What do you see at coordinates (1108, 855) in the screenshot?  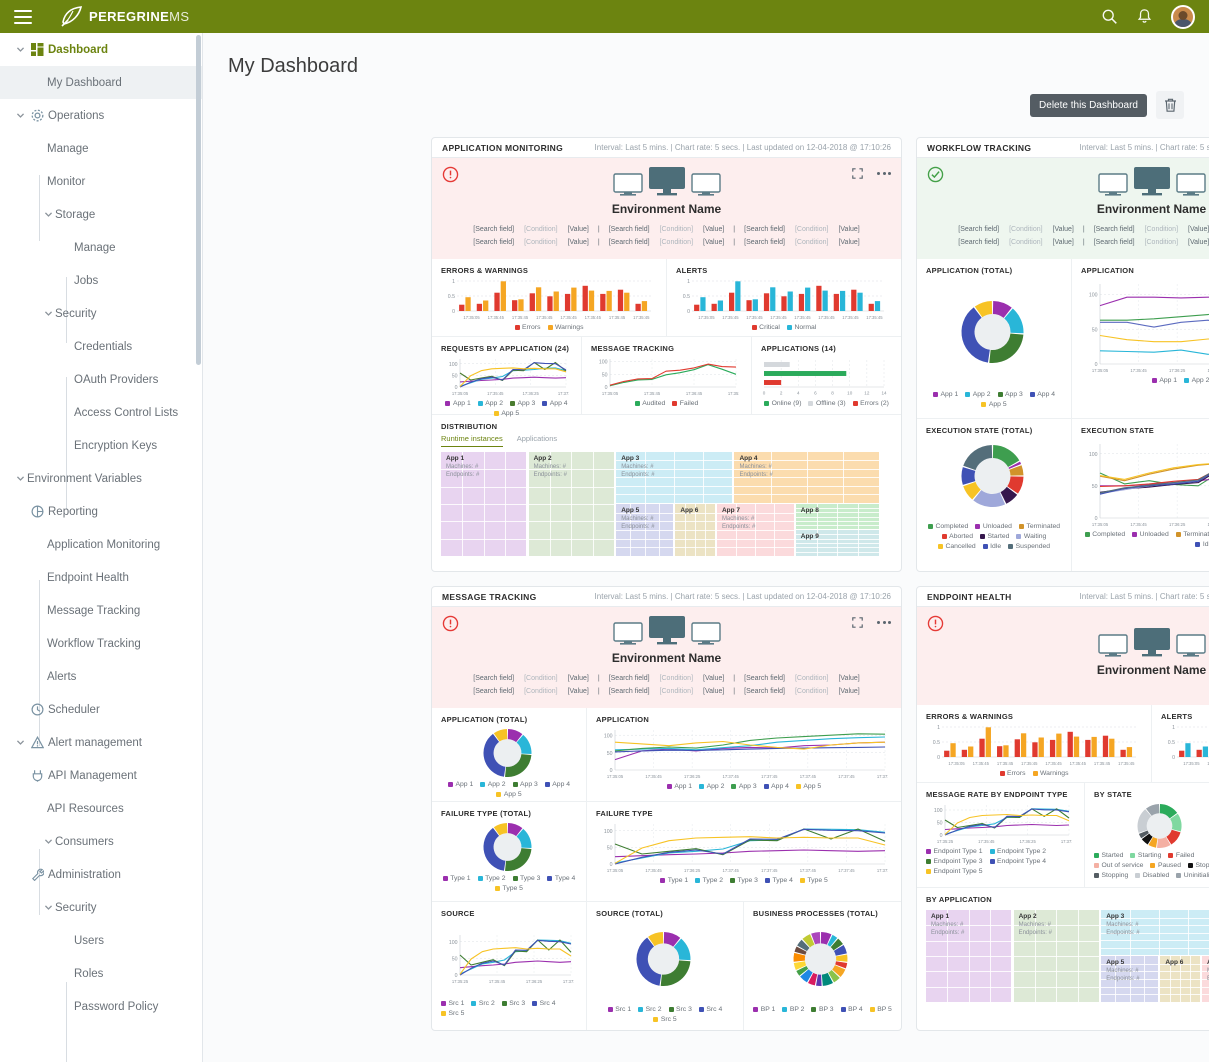 I see `legend-entry: Started` at bounding box center [1108, 855].